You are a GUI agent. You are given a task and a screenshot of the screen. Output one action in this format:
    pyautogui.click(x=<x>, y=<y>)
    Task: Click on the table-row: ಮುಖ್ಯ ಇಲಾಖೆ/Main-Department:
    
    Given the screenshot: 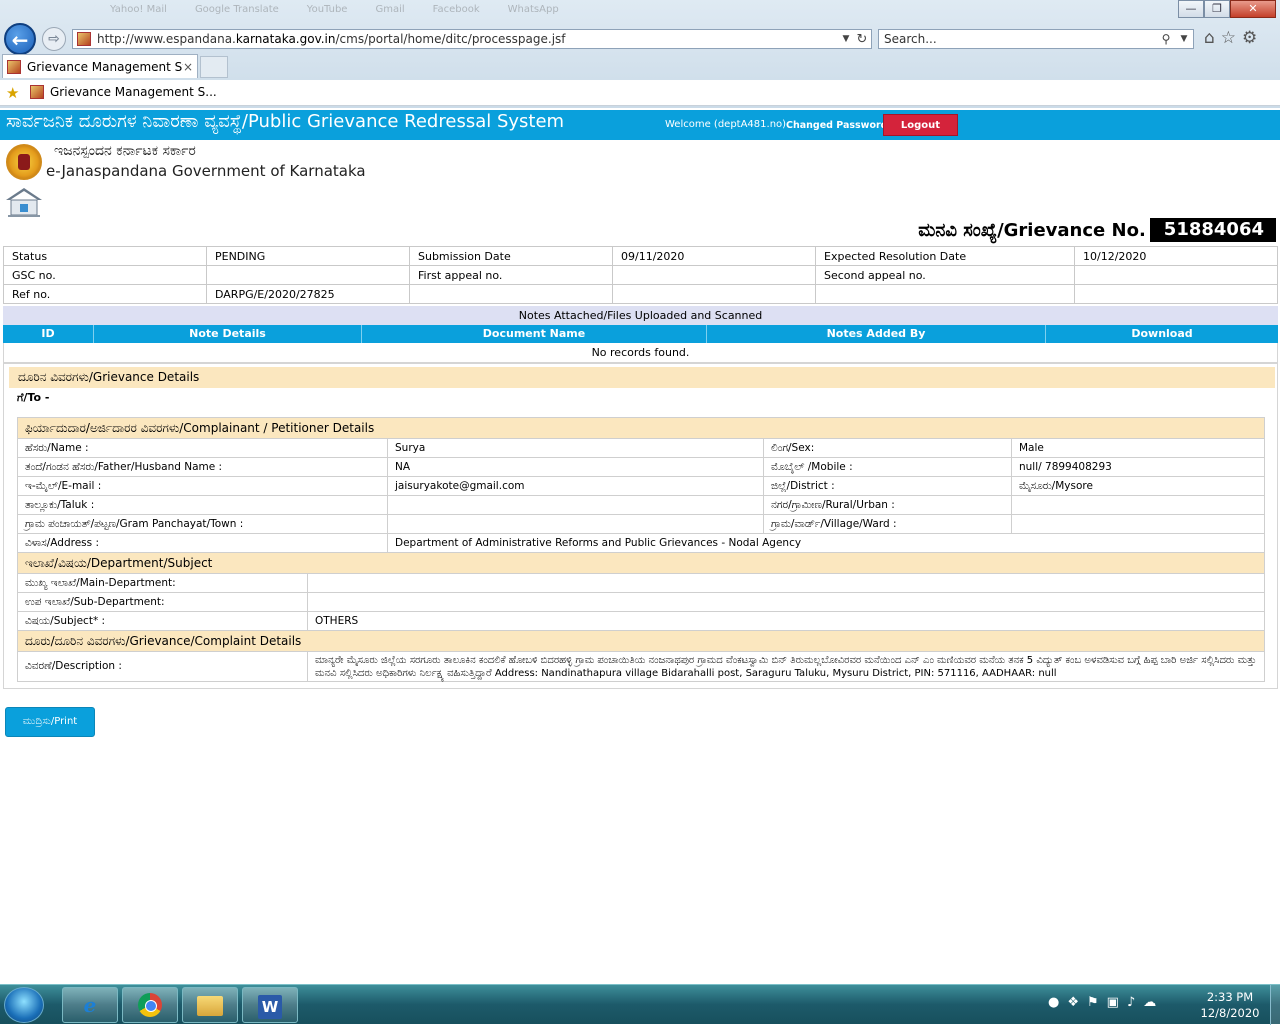 What is the action you would take?
    pyautogui.click(x=641, y=583)
    